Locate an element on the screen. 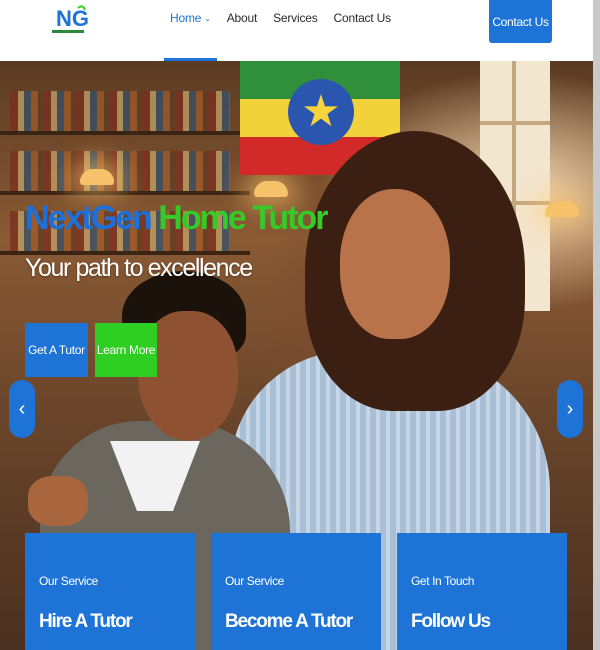 The height and width of the screenshot is (650, 600). slider-next-button: › is located at coordinates (570, 409).